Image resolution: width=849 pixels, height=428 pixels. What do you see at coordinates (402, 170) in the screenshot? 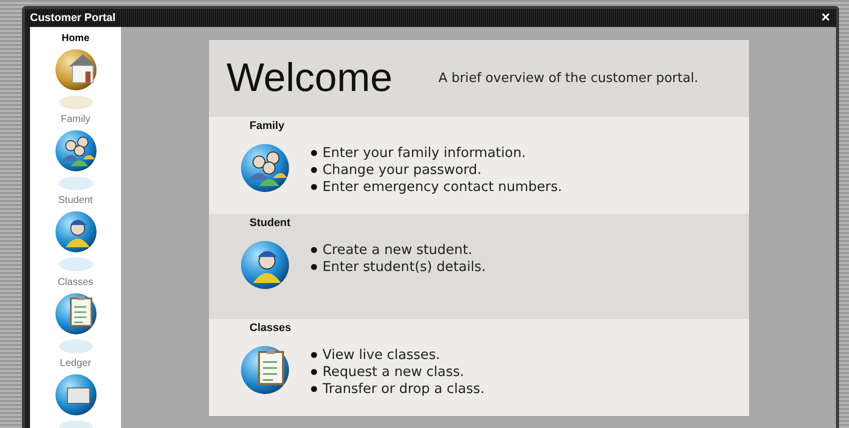
I see `bullet-text: Change your password.` at bounding box center [402, 170].